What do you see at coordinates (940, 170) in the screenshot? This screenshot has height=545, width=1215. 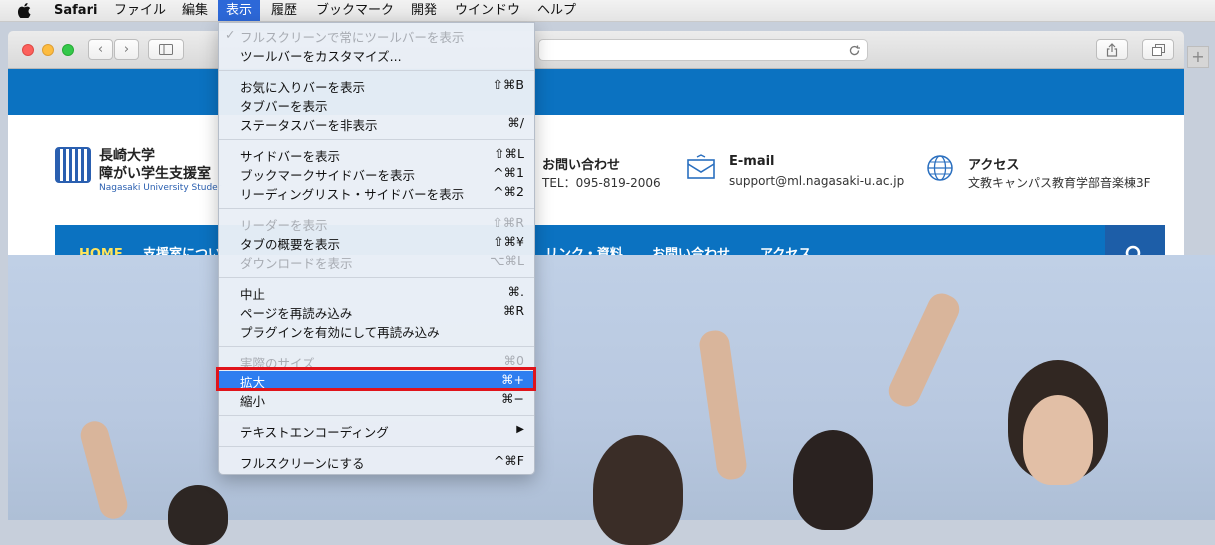 I see `globe-icon` at bounding box center [940, 170].